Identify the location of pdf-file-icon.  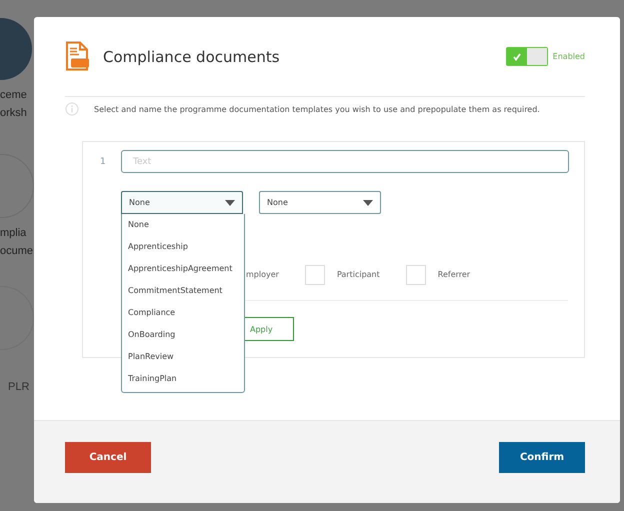
(77, 56).